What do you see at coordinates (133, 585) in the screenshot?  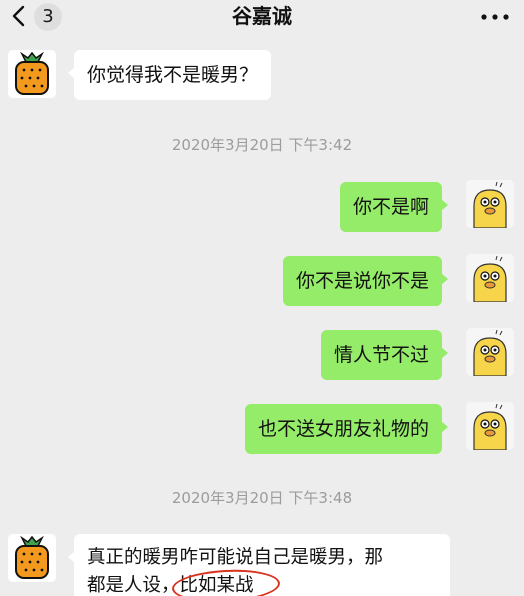 I see `message-text: 都是人设，` at bounding box center [133, 585].